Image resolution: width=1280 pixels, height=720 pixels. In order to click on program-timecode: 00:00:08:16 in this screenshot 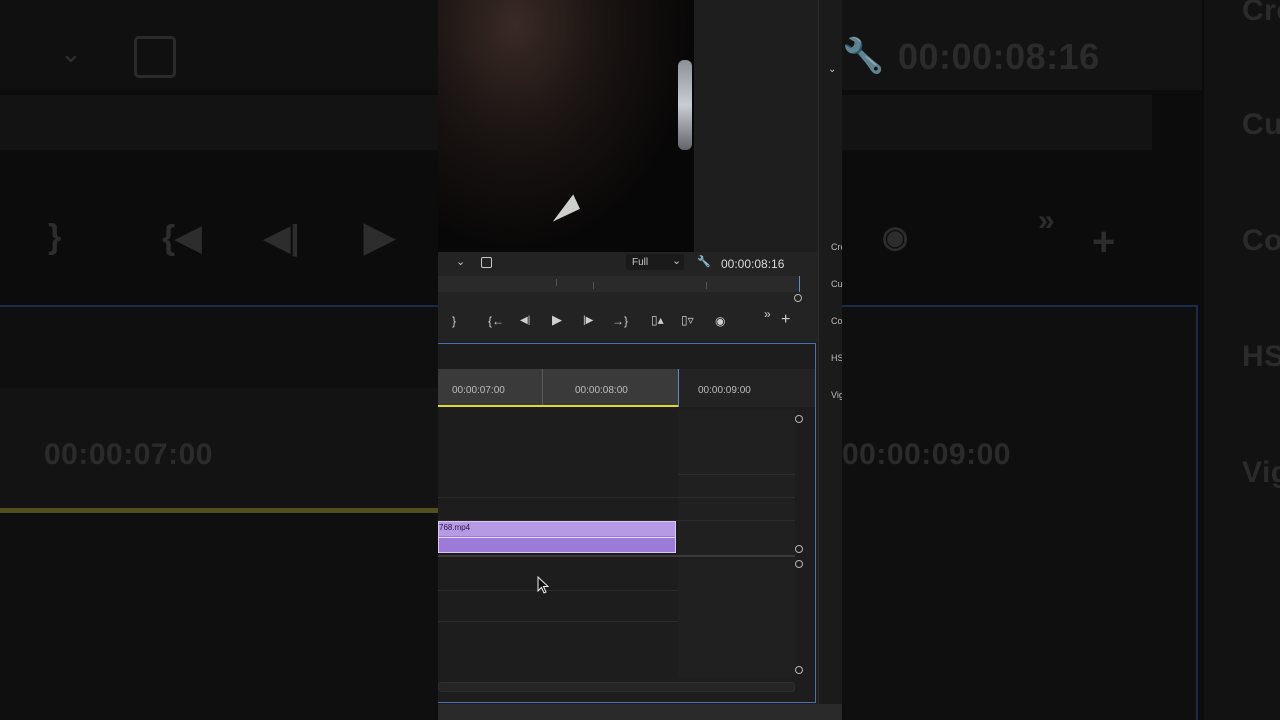, I will do `click(753, 264)`.